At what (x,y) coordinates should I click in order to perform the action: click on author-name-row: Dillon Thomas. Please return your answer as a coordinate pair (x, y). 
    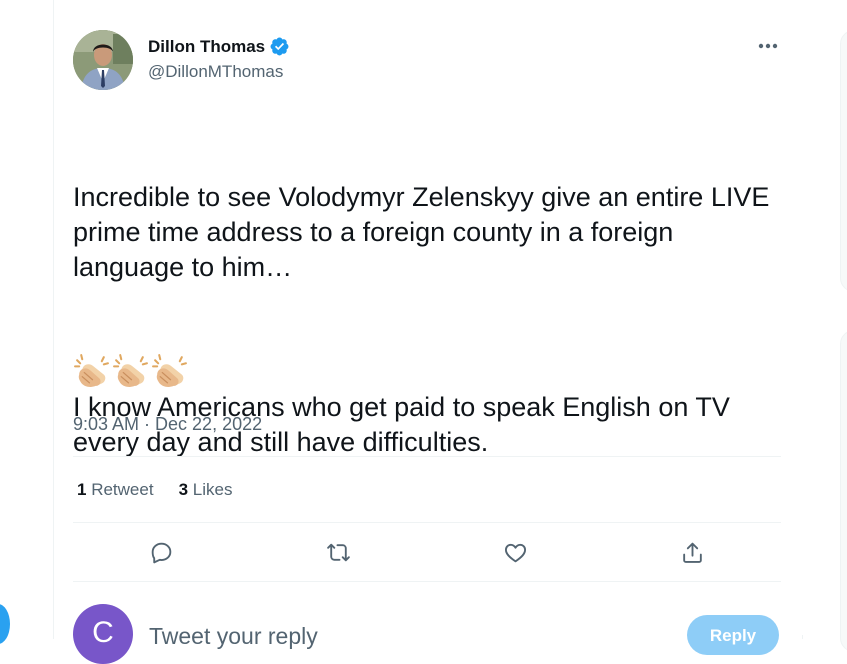
    Looking at the image, I should click on (219, 46).